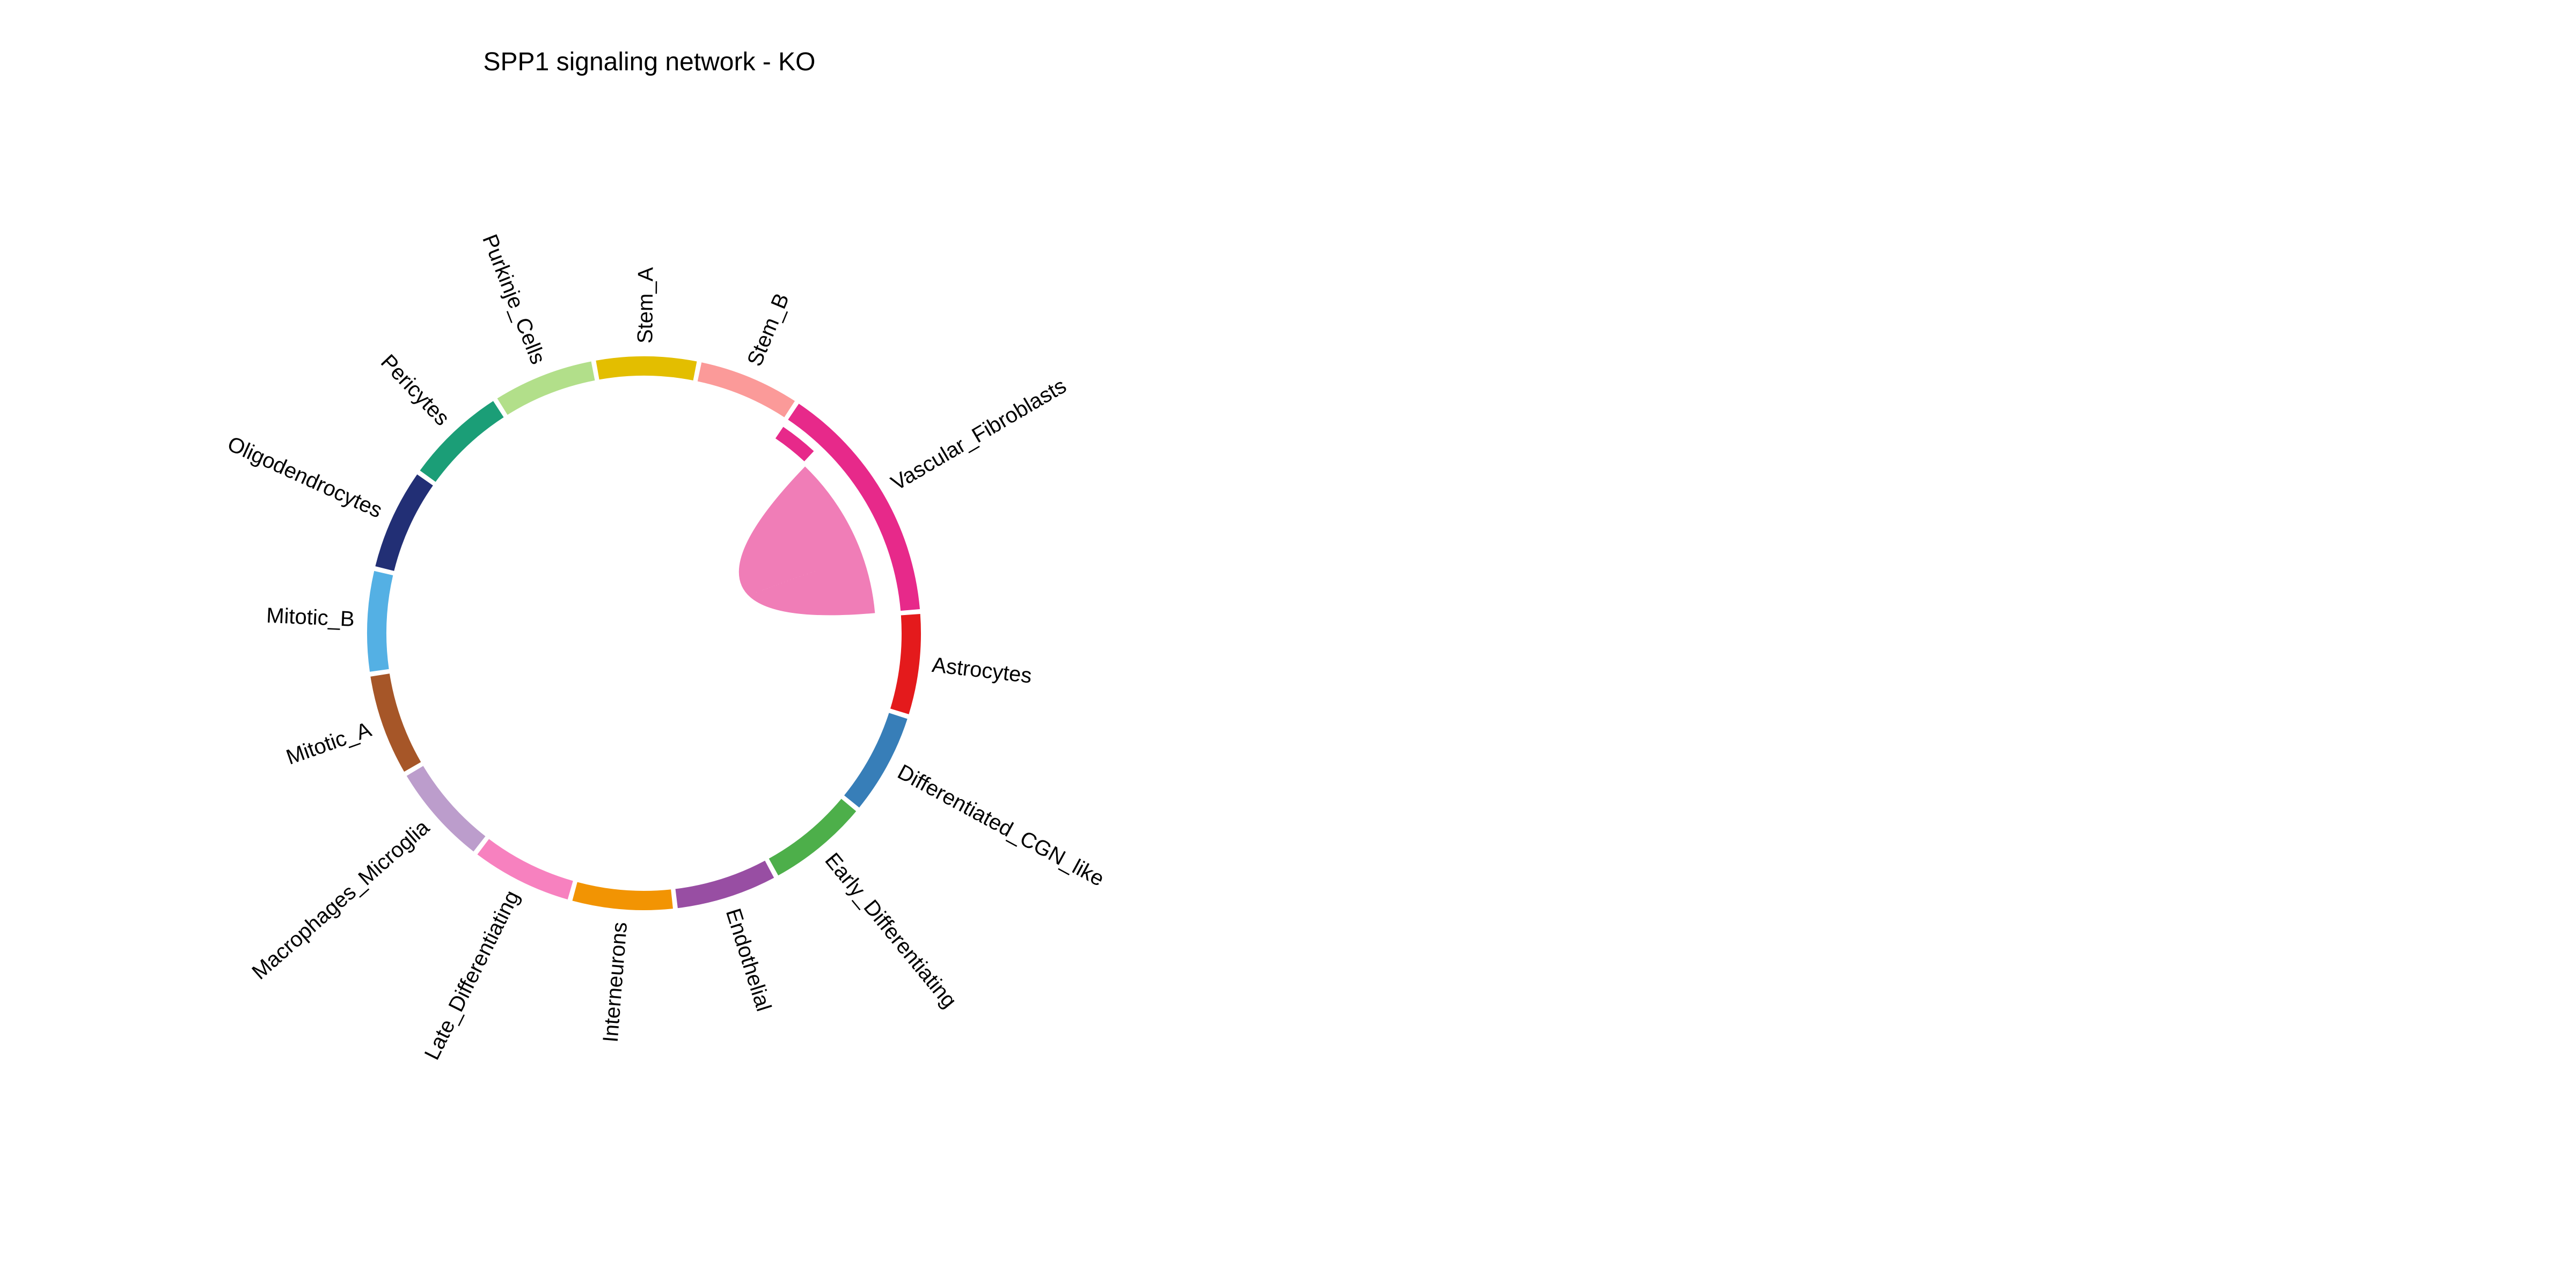 The image size is (2576, 1288). What do you see at coordinates (404, 522) in the screenshot?
I see `sector-oligodendrocytes` at bounding box center [404, 522].